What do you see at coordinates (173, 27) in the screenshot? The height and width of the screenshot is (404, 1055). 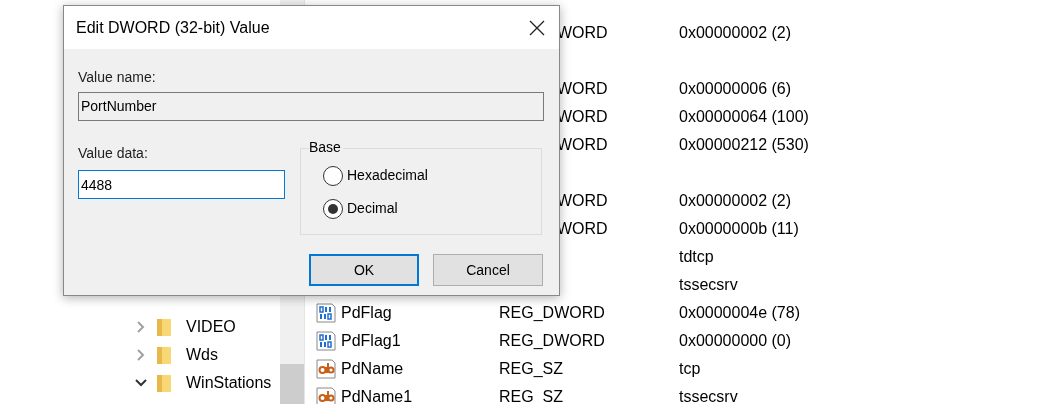 I see `dialog-title: Edit DWORD (32-bit) Value` at bounding box center [173, 27].